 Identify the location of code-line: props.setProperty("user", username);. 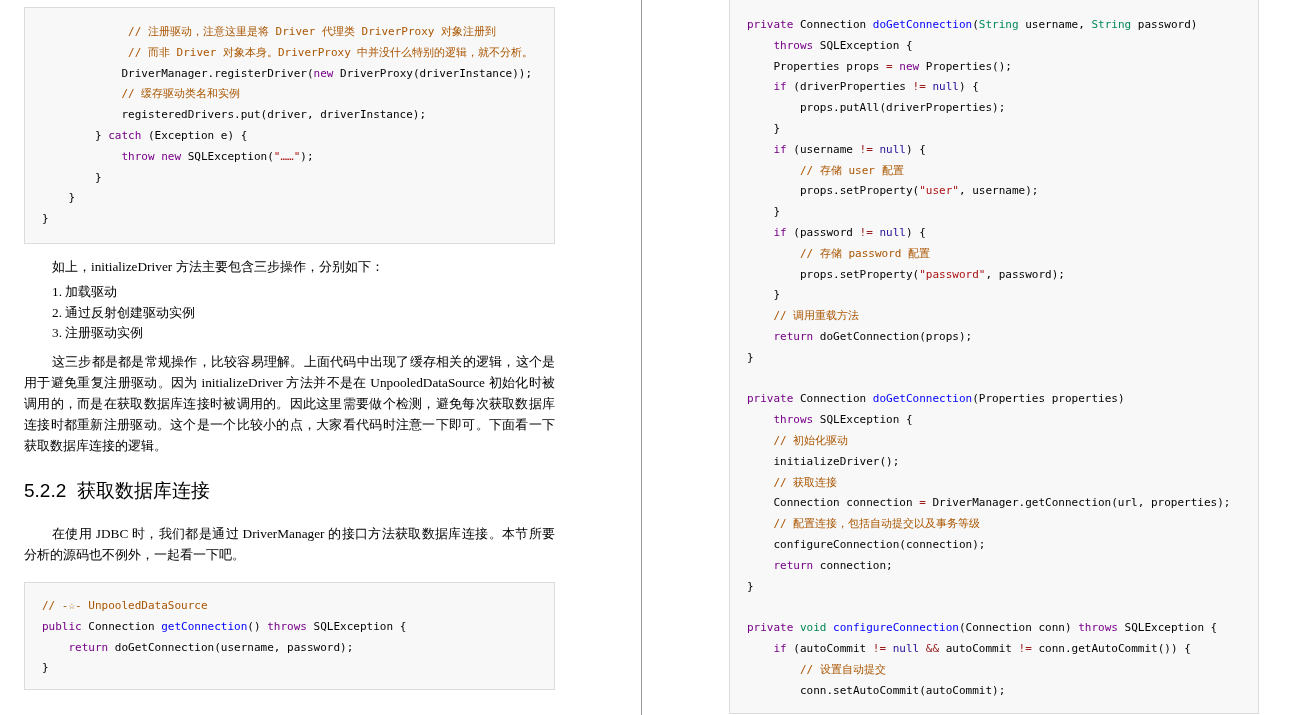
(918, 191).